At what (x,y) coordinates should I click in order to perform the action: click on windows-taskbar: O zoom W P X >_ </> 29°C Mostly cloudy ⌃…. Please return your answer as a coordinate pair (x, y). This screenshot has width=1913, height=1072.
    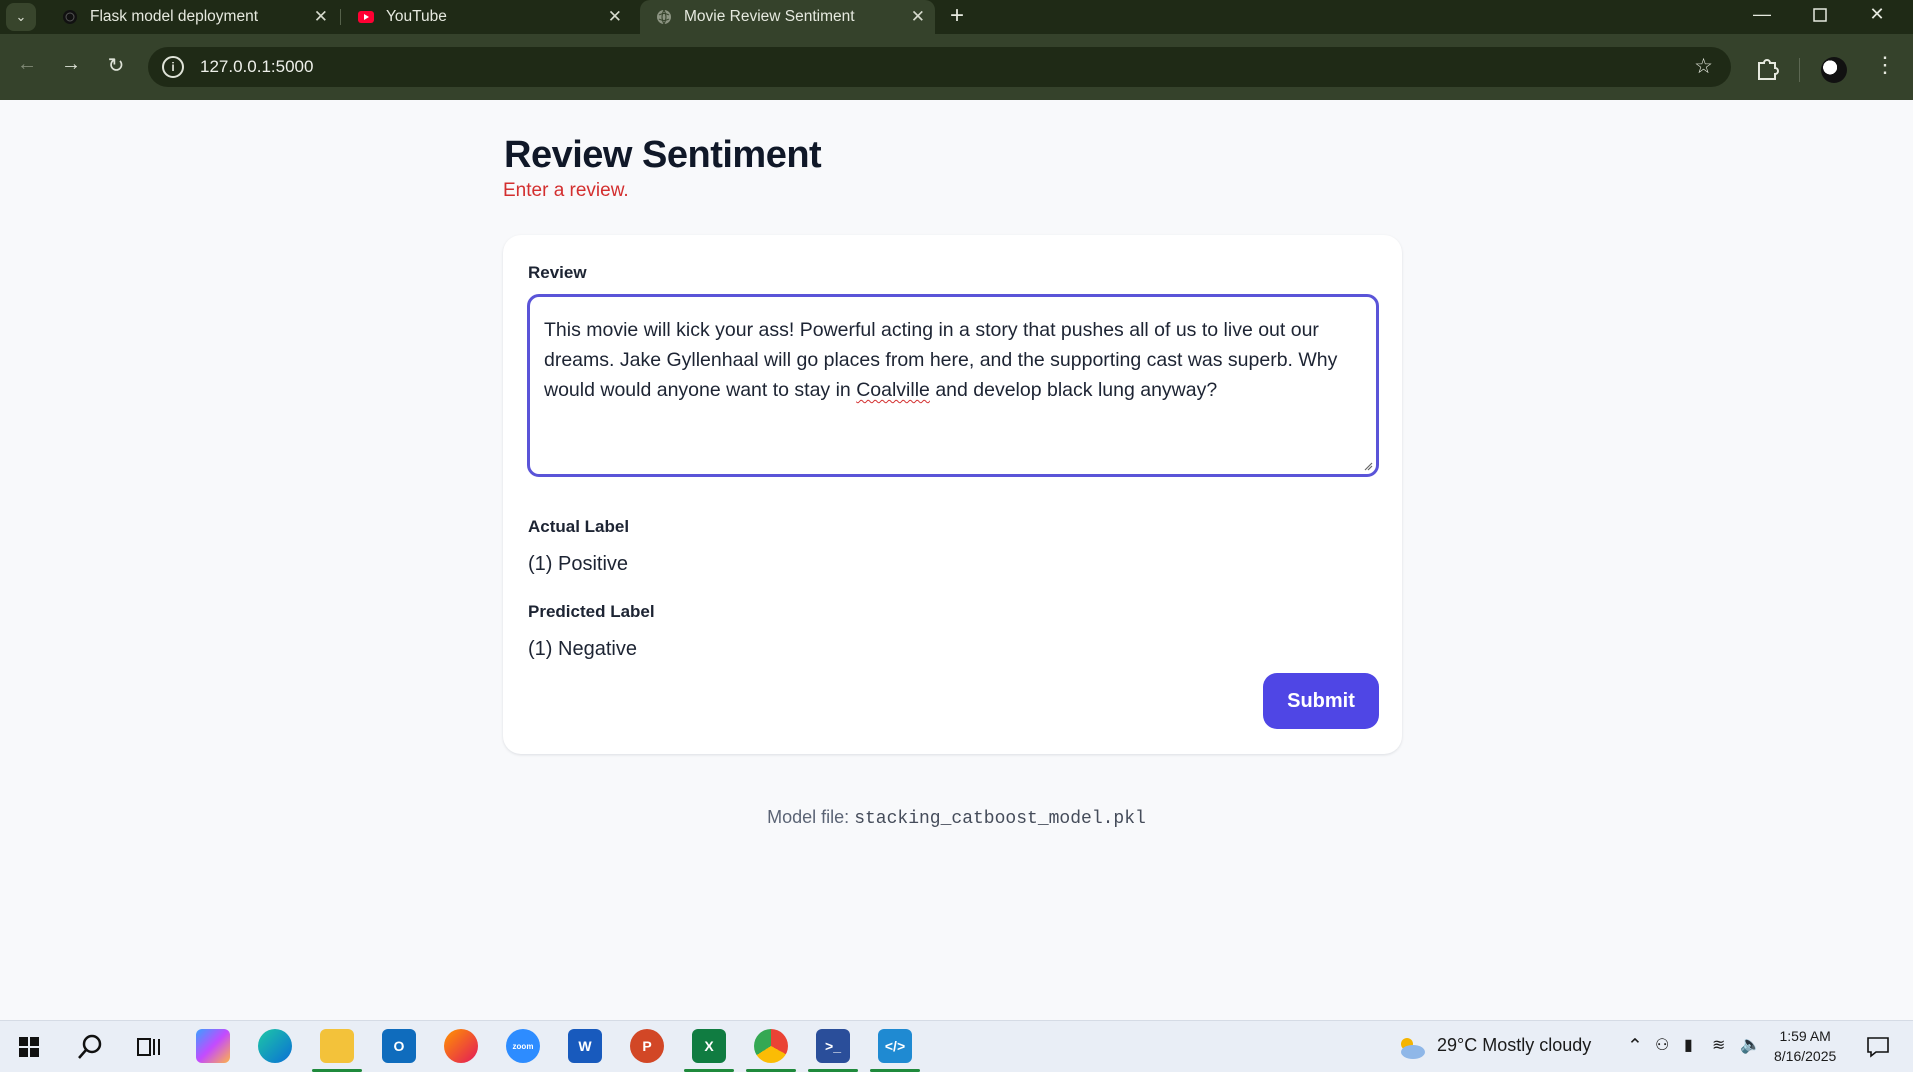
    Looking at the image, I should click on (956, 1046).